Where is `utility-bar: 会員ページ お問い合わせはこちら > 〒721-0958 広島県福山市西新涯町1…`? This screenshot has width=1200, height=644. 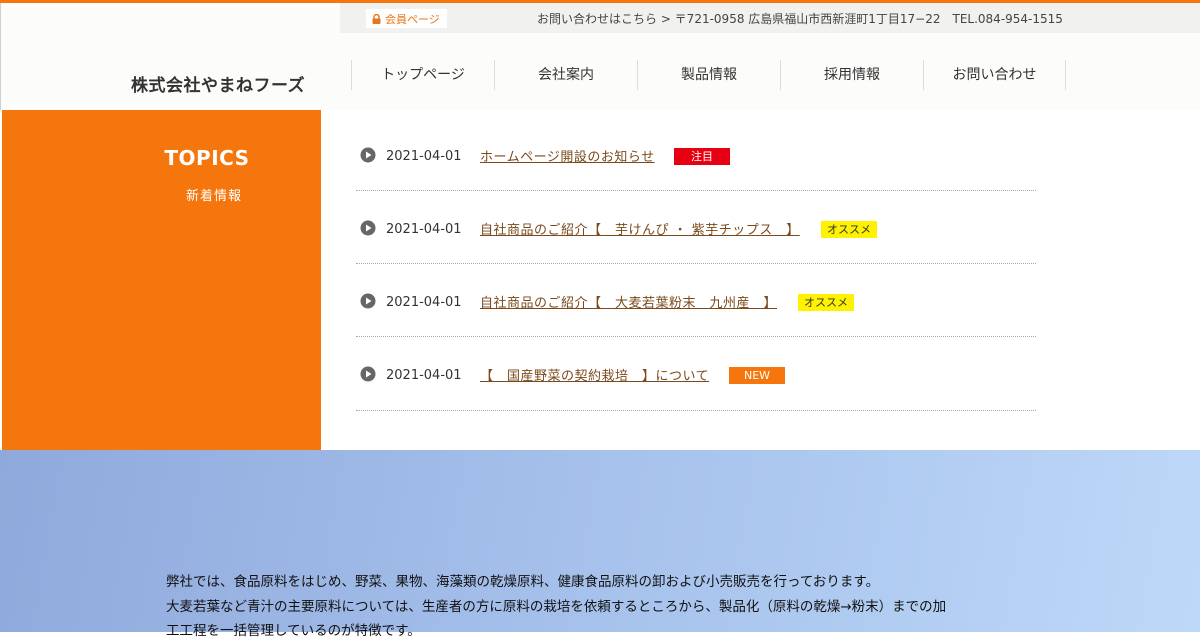
utility-bar: 会員ページ お問い合わせはこちら > 〒721-0958 広島県福山市西新涯町1… is located at coordinates (770, 18).